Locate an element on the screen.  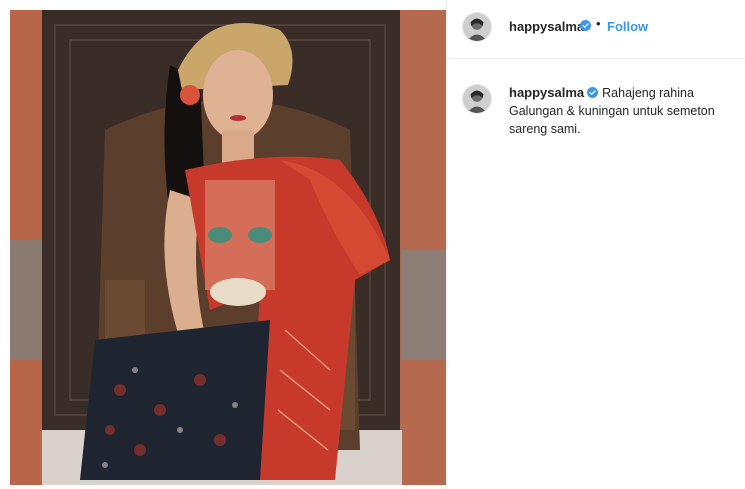
header-divider is located at coordinates (596, 58).